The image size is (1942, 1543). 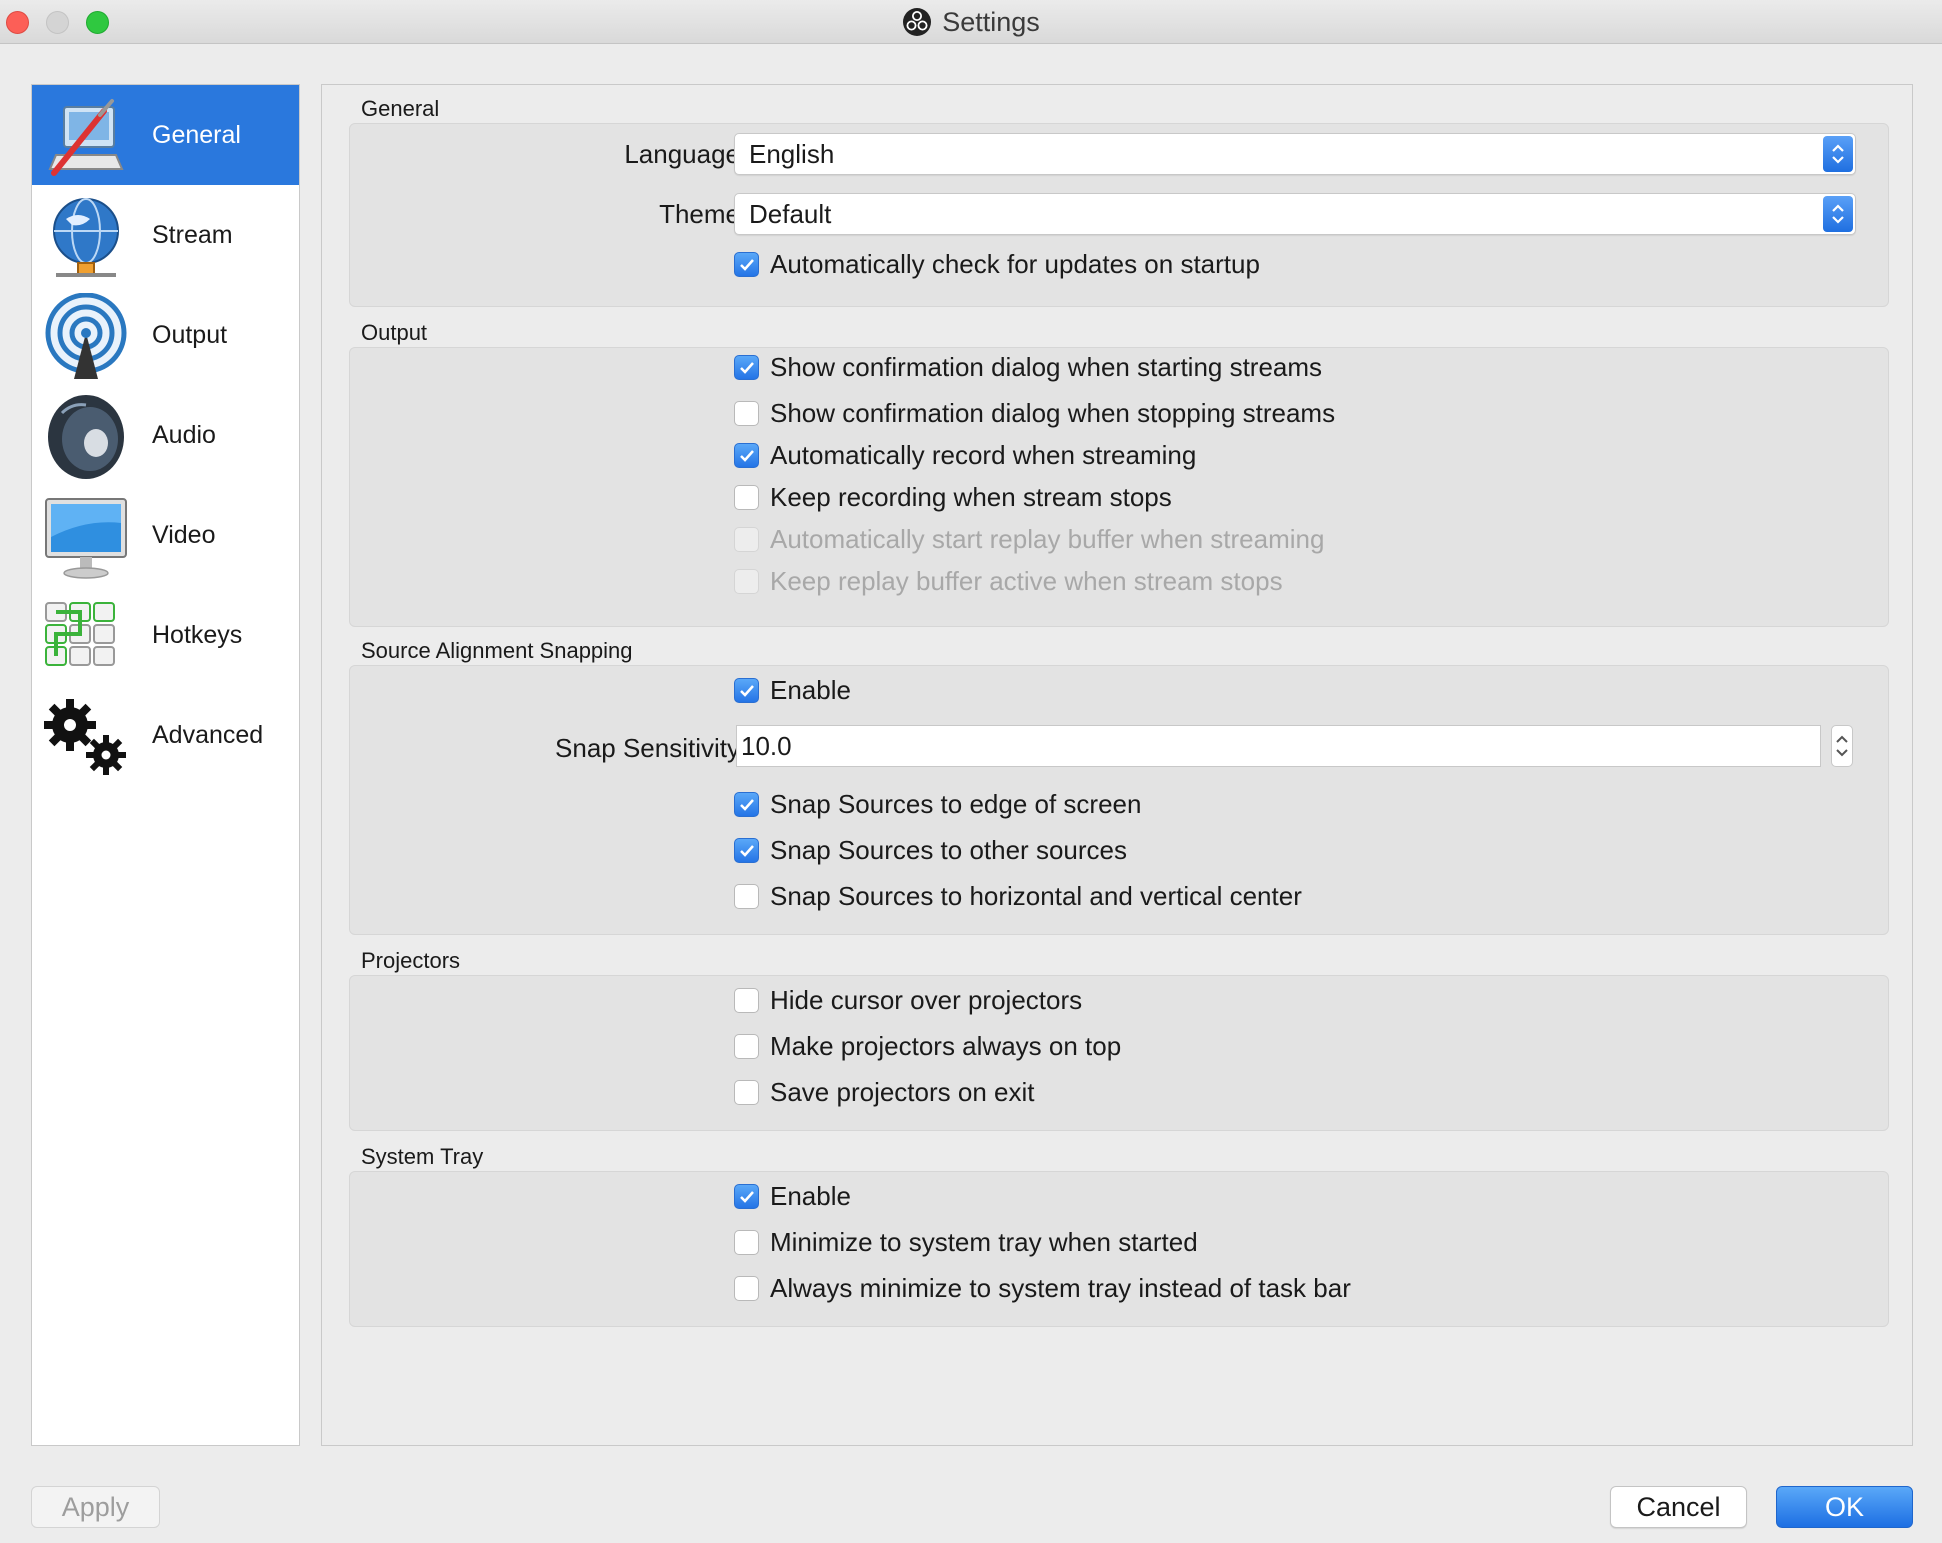 What do you see at coordinates (983, 454) in the screenshot?
I see `option-label: Automatically record when streaming` at bounding box center [983, 454].